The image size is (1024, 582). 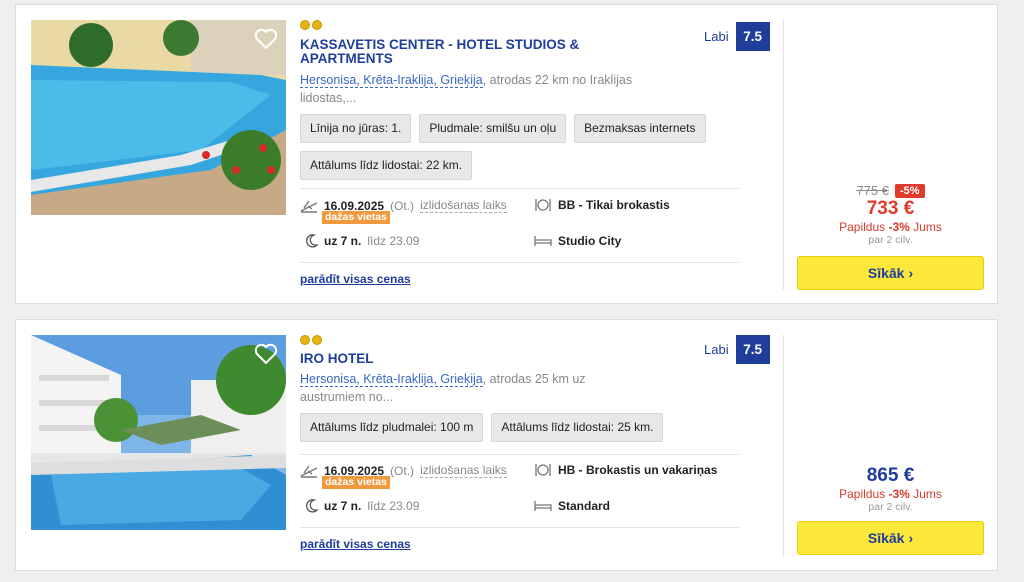 What do you see at coordinates (356, 128) in the screenshot?
I see `feature-tag: Līnija no jūras: 1.` at bounding box center [356, 128].